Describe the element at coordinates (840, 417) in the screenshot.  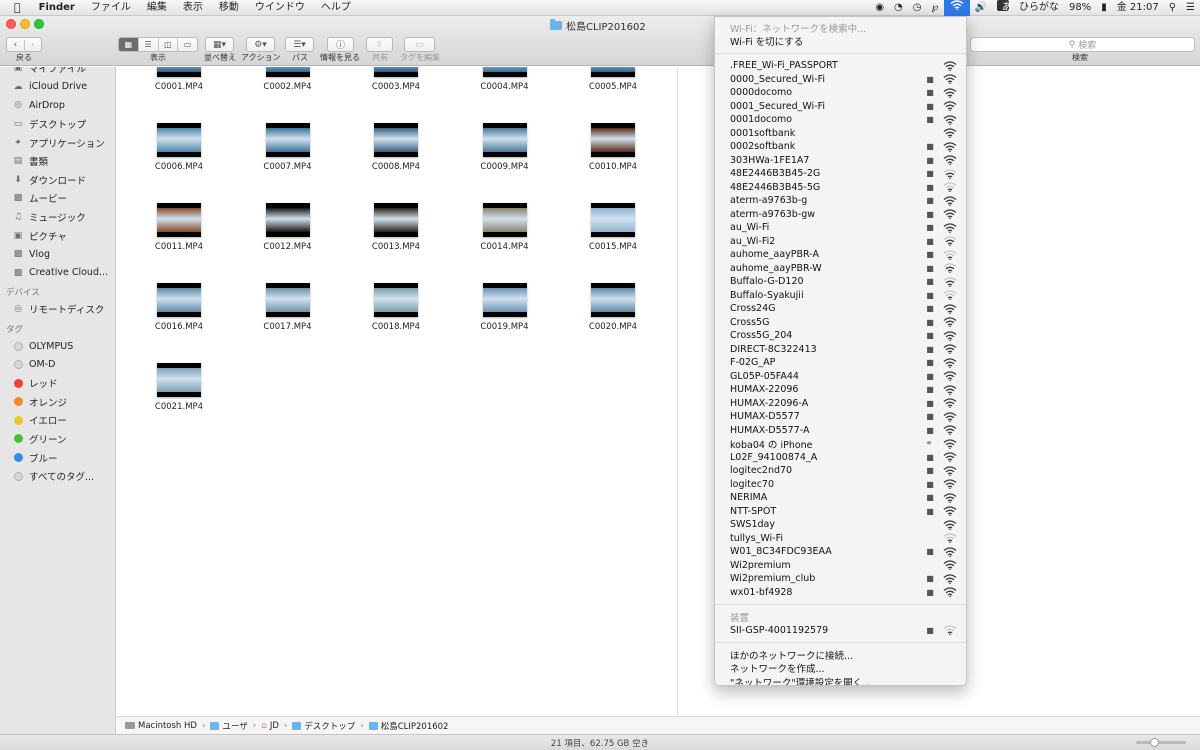
I see `wifi-network-item: HUMAX-D5577 ■` at that location.